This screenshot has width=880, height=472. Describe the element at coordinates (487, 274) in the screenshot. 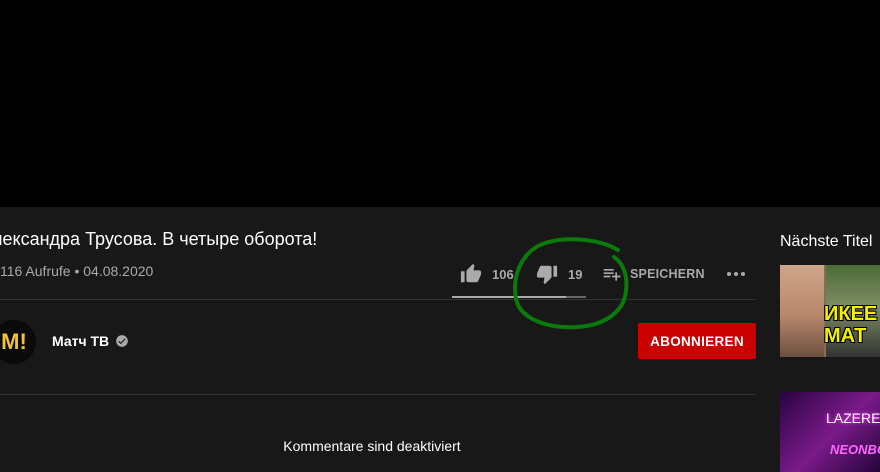

I see `like-button: 106` at that location.